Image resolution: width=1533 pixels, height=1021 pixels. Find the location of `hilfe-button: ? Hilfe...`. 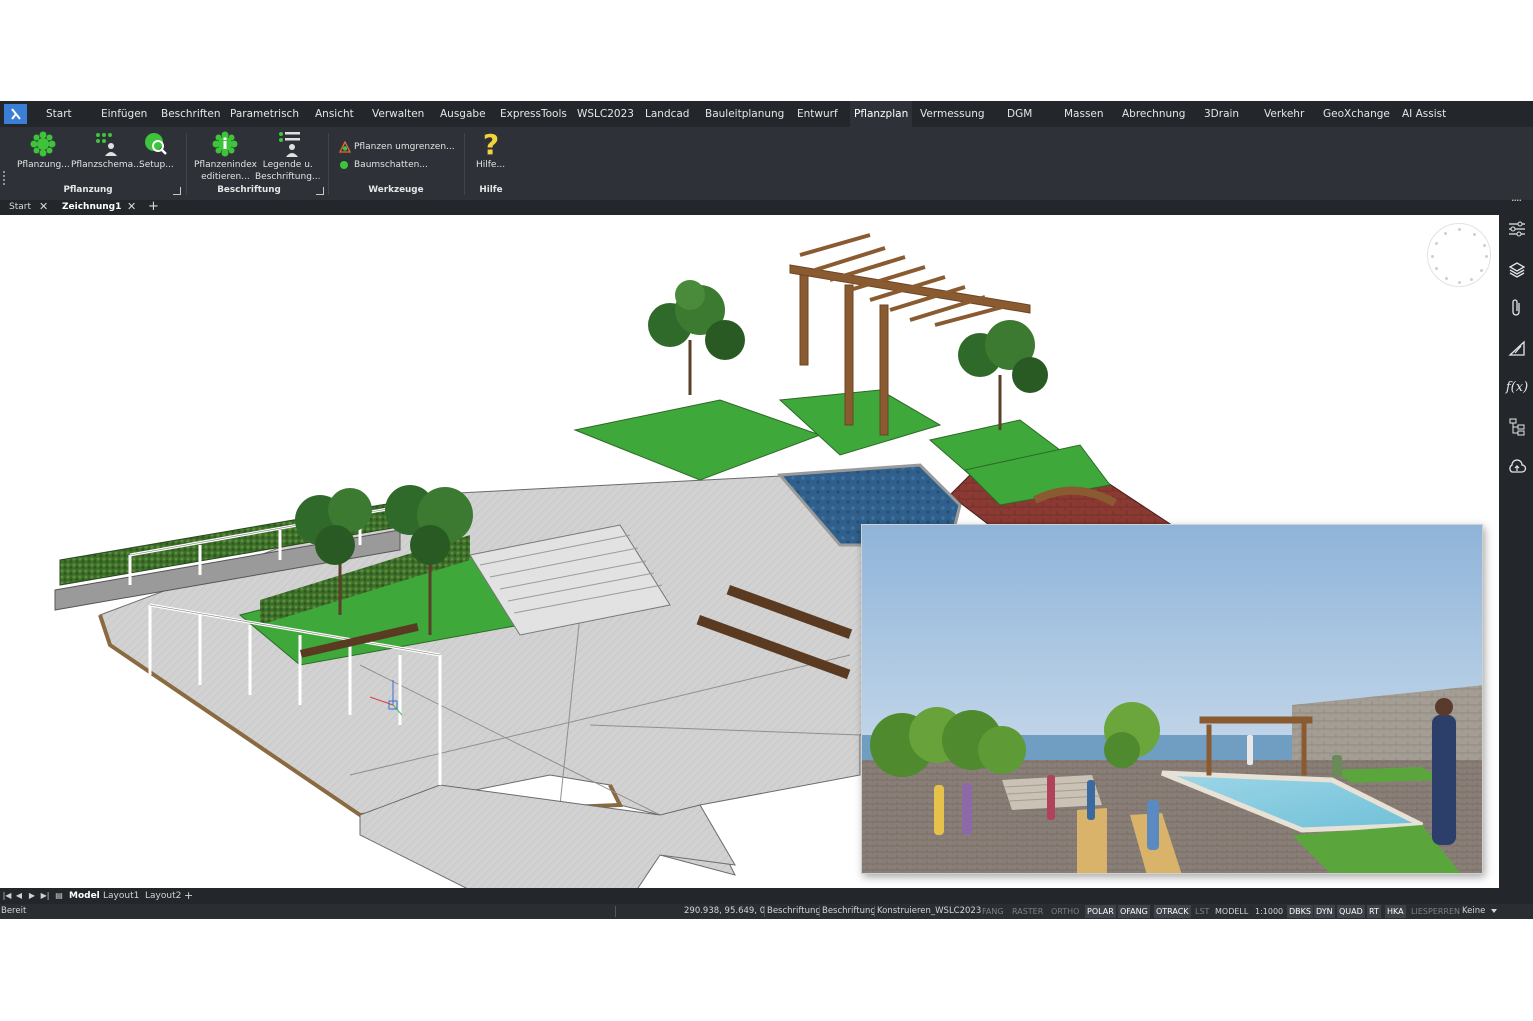

hilfe-button: ? Hilfe... is located at coordinates (490, 150).